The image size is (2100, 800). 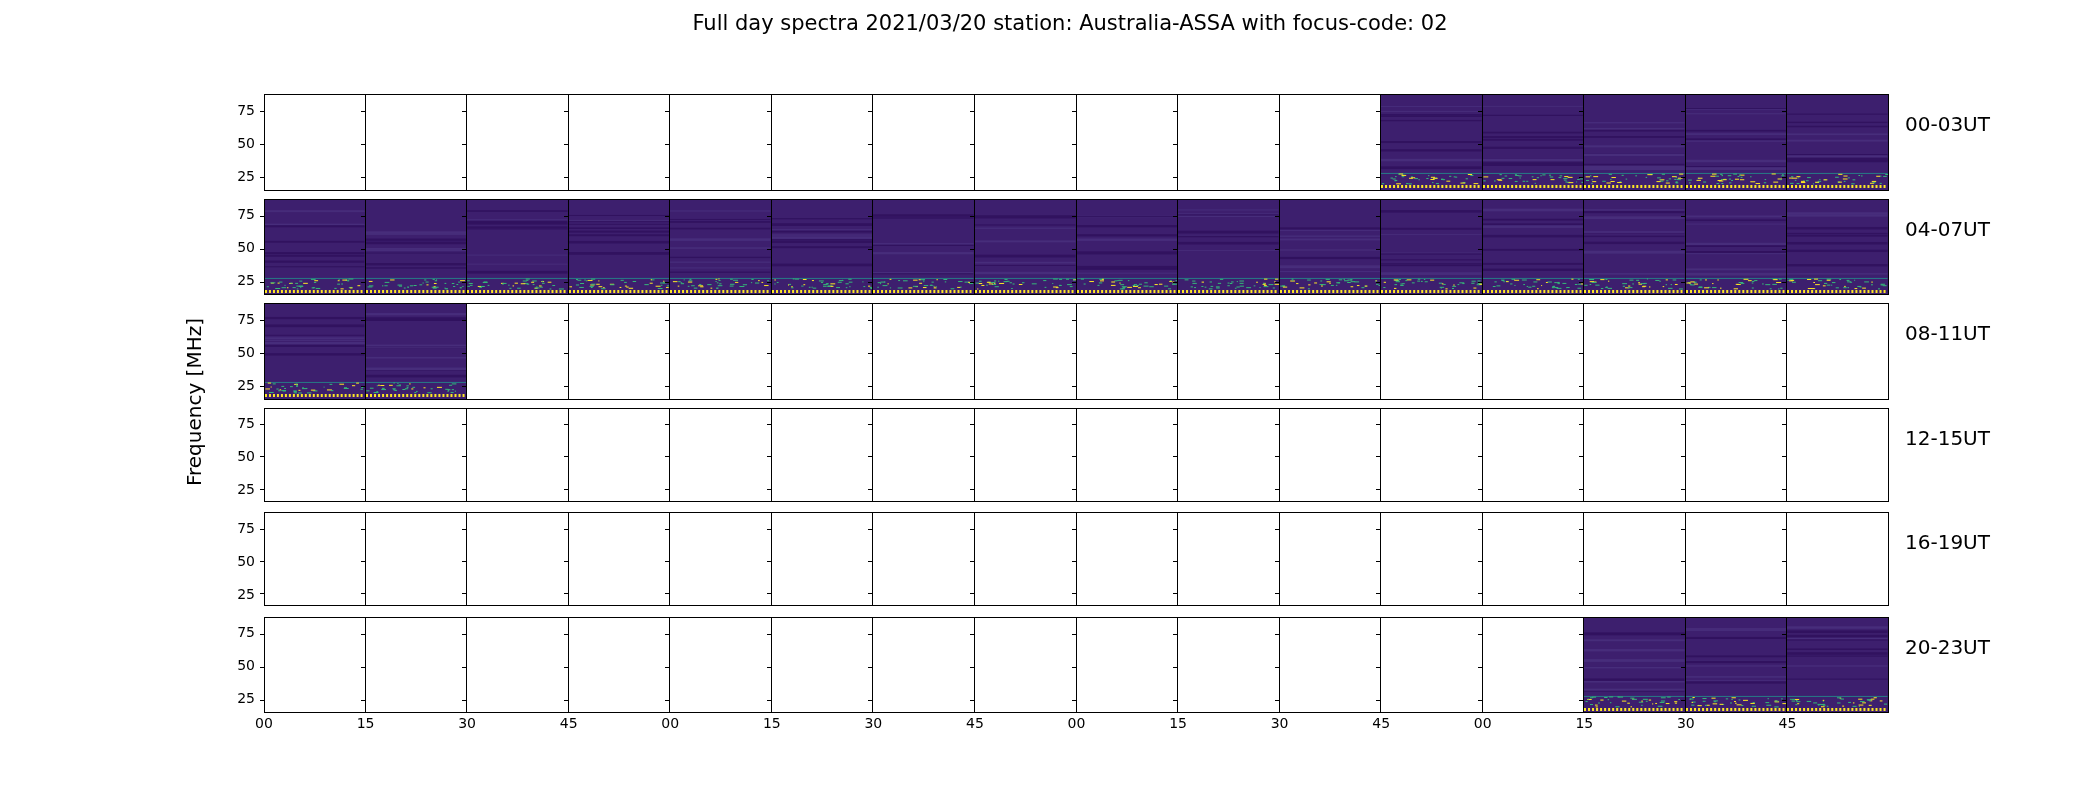 I want to click on row-label: 20-23UT, so click(x=1947, y=647).